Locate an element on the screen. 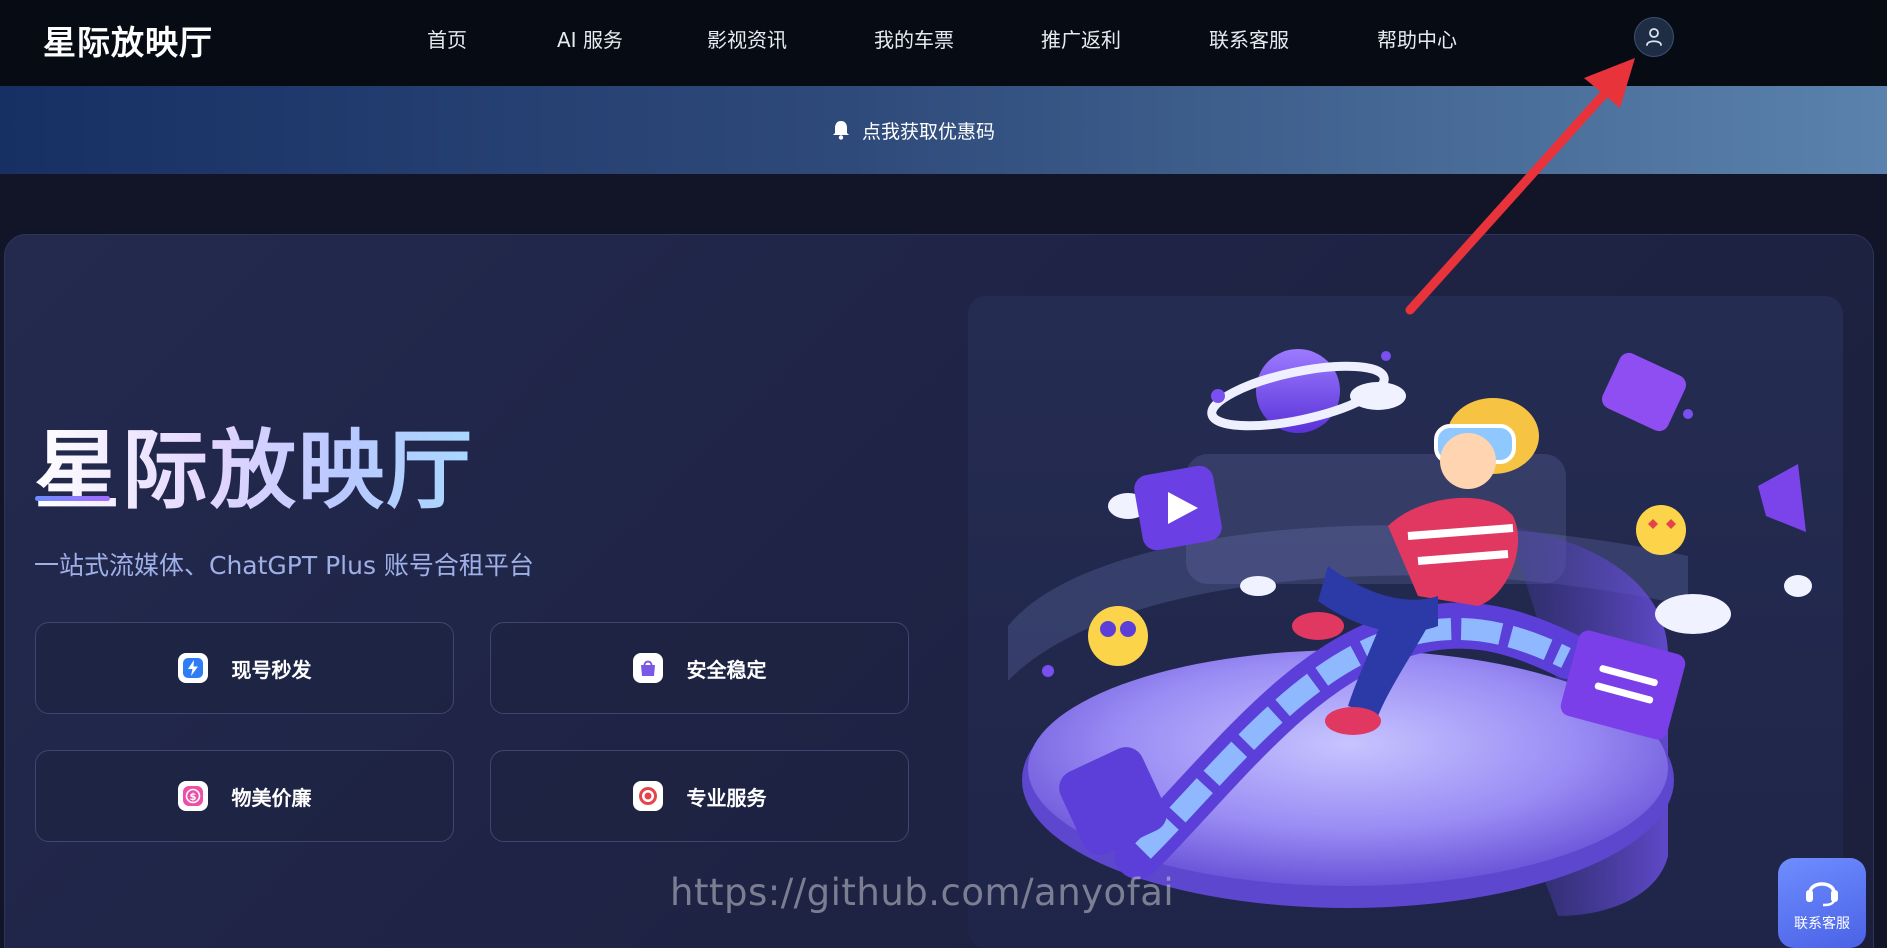  hero-title: 星际放映厅 is located at coordinates (254, 462).